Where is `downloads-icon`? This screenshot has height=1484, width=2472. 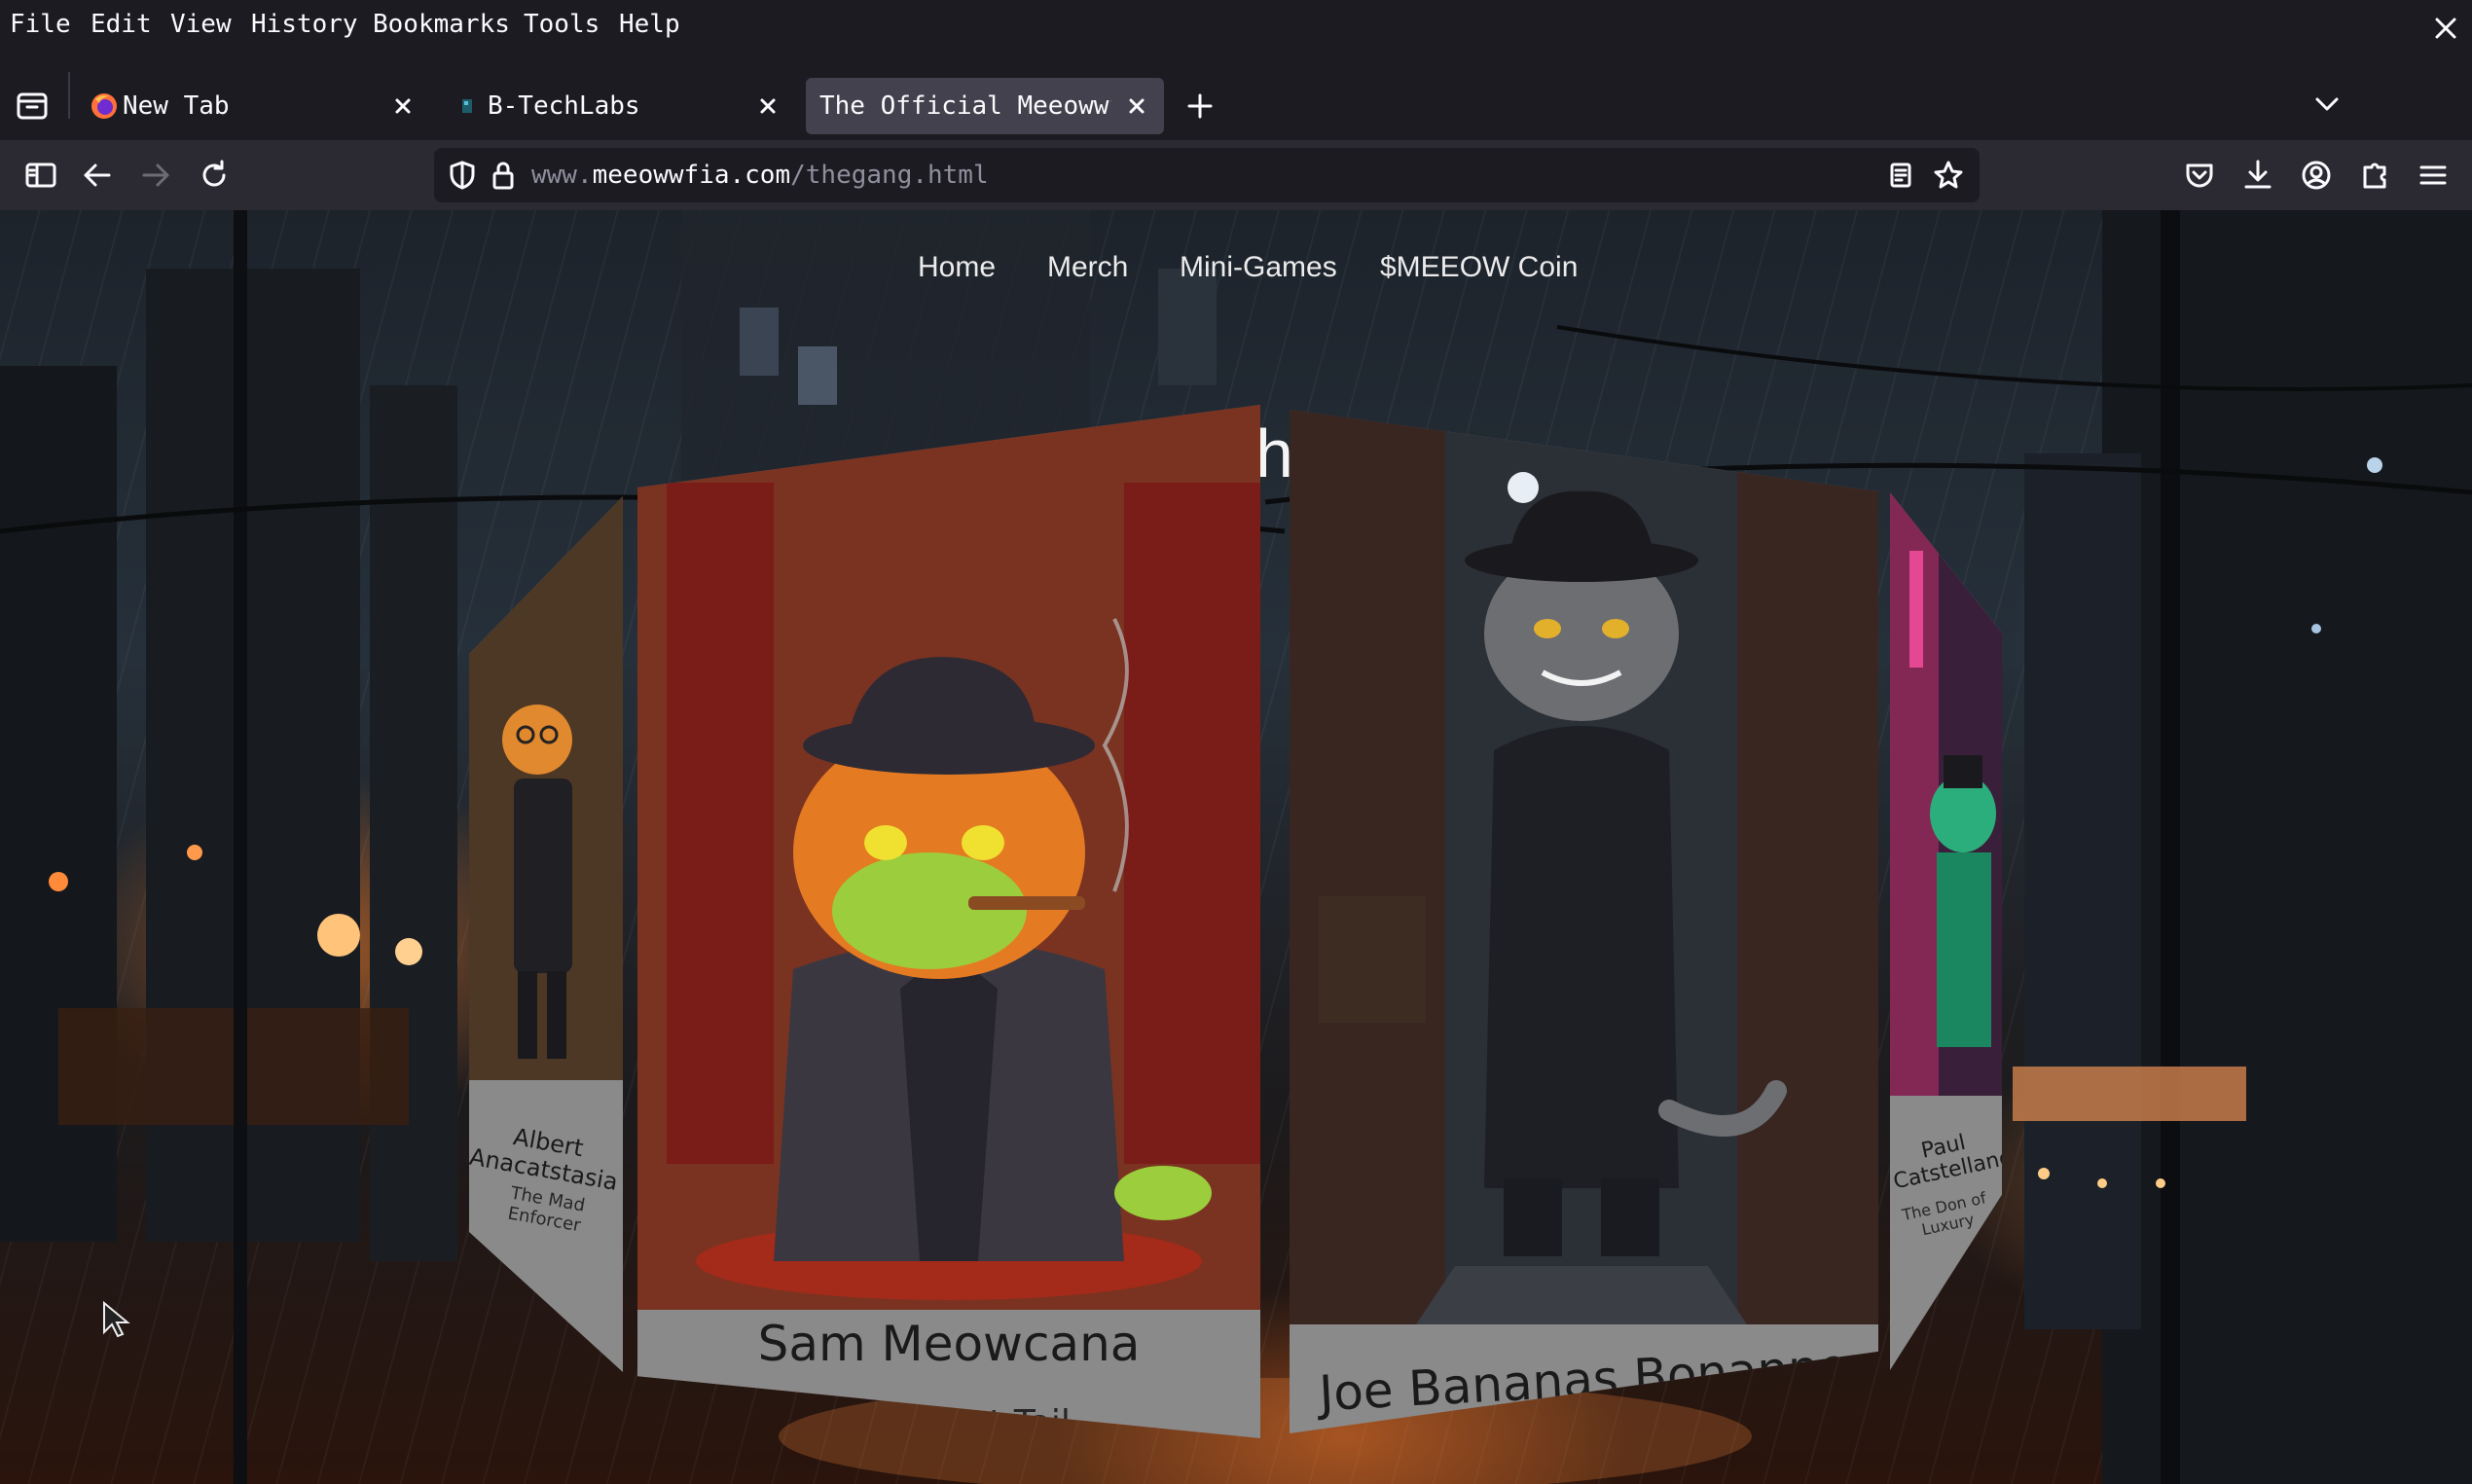 downloads-icon is located at coordinates (2257, 176).